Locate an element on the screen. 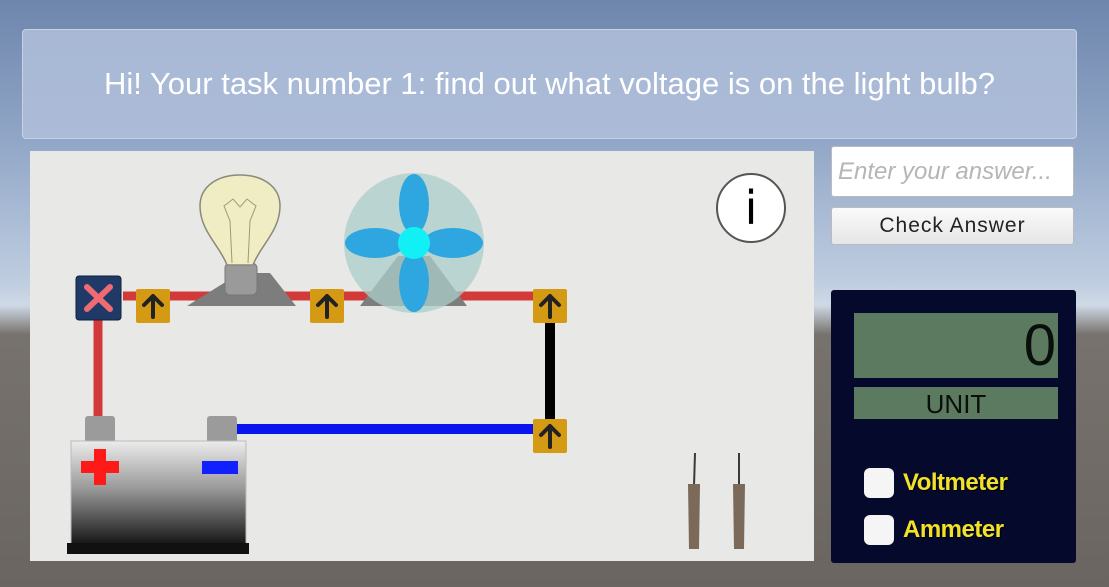 The image size is (1109, 587). fan-hub is located at coordinates (414, 243).